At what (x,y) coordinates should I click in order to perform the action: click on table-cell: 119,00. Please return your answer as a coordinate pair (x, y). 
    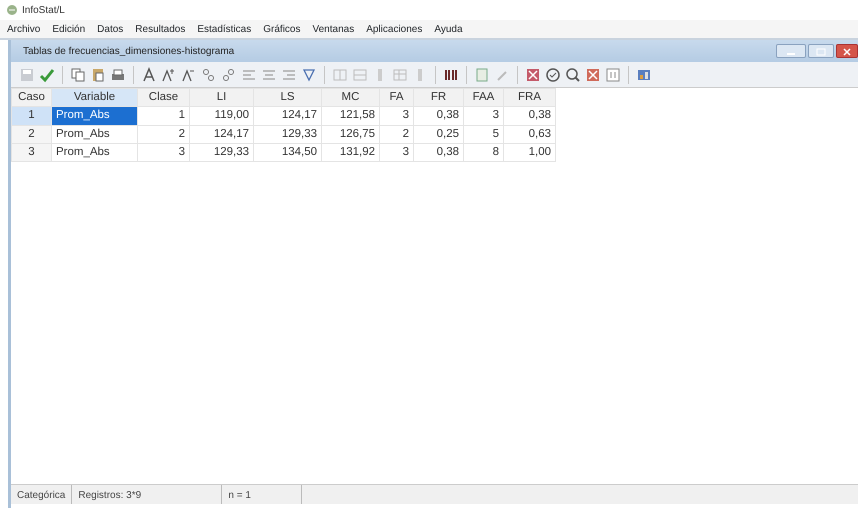
    Looking at the image, I should click on (222, 115).